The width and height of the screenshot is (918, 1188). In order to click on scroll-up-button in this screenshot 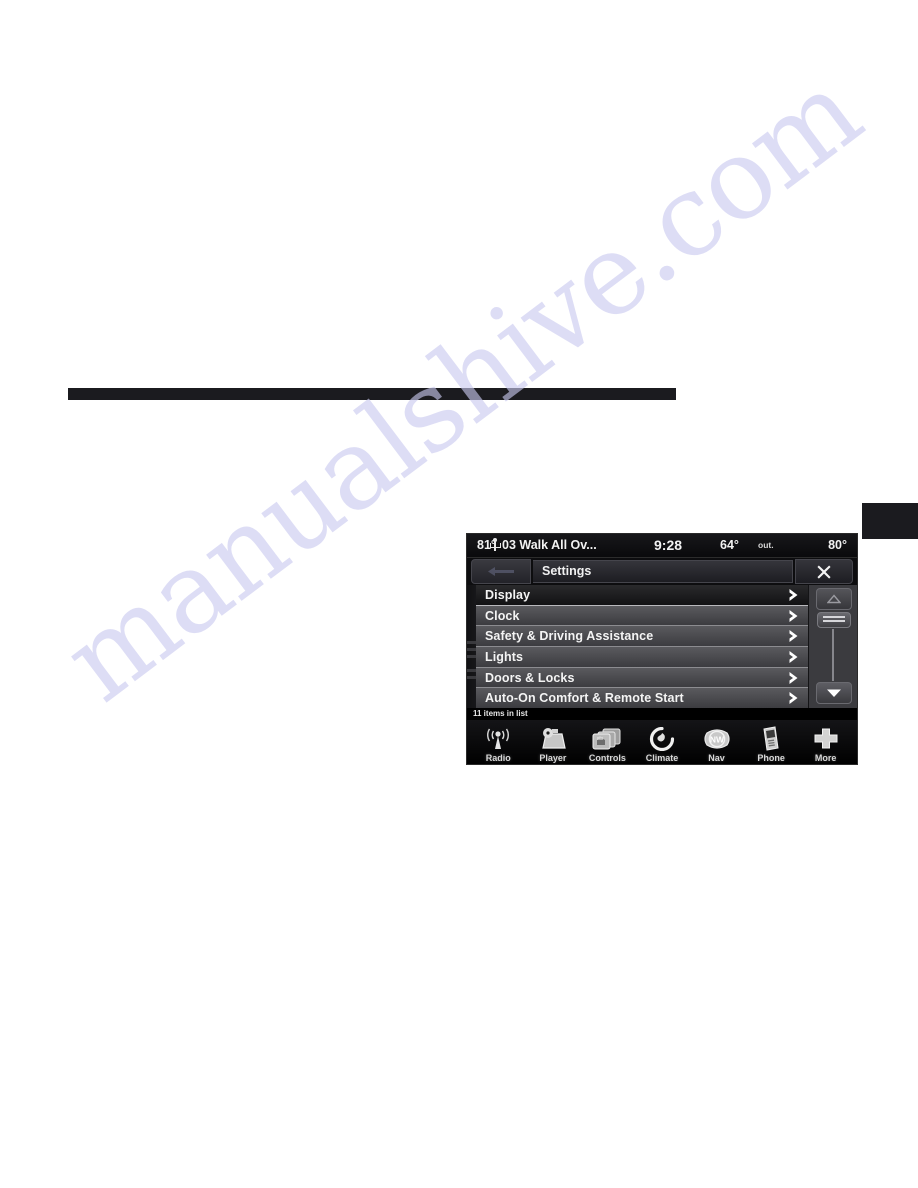, I will do `click(834, 599)`.